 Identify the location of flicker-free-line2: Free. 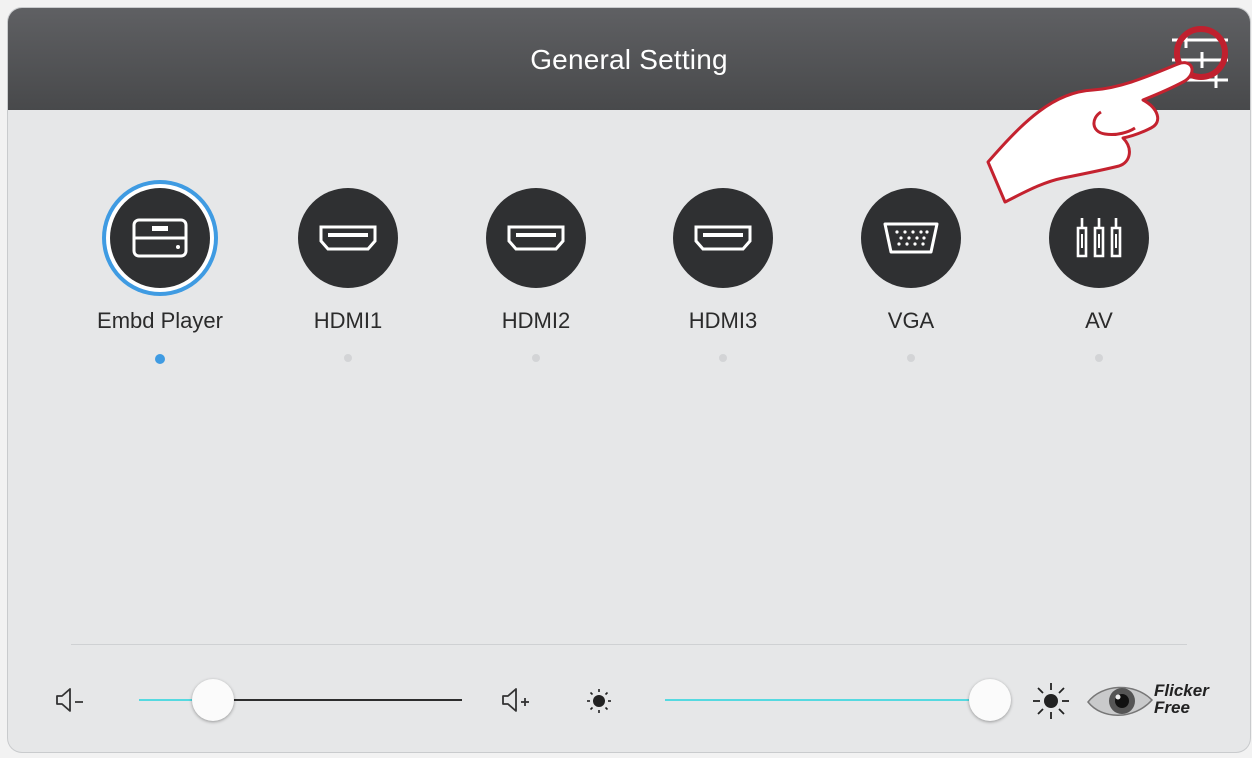
(1172, 707).